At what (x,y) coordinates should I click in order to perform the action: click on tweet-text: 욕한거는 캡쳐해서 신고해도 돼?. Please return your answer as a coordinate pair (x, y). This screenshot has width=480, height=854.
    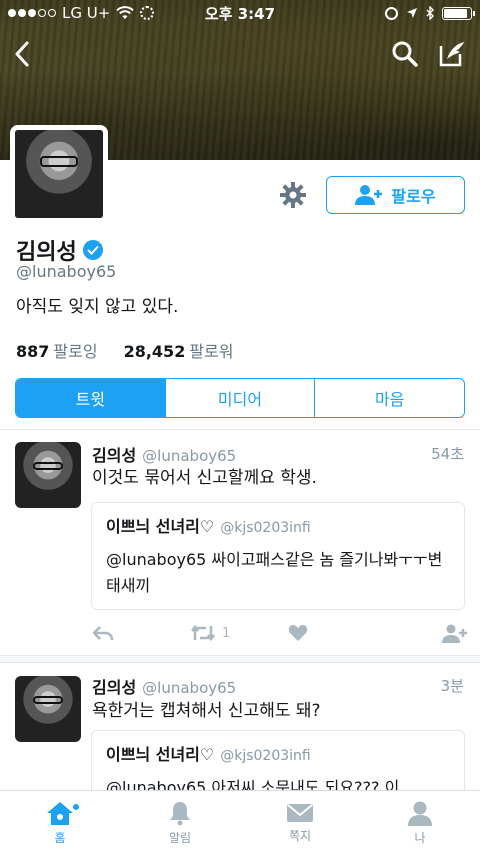
    Looking at the image, I should click on (206, 711).